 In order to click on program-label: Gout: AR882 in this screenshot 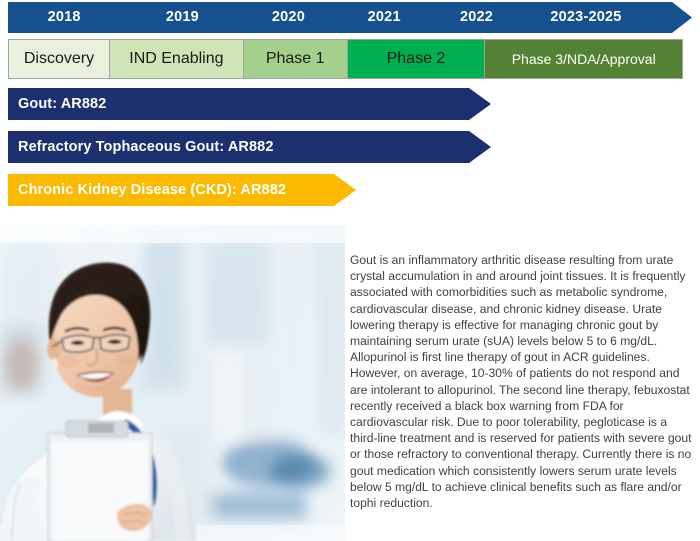, I will do `click(62, 104)`.